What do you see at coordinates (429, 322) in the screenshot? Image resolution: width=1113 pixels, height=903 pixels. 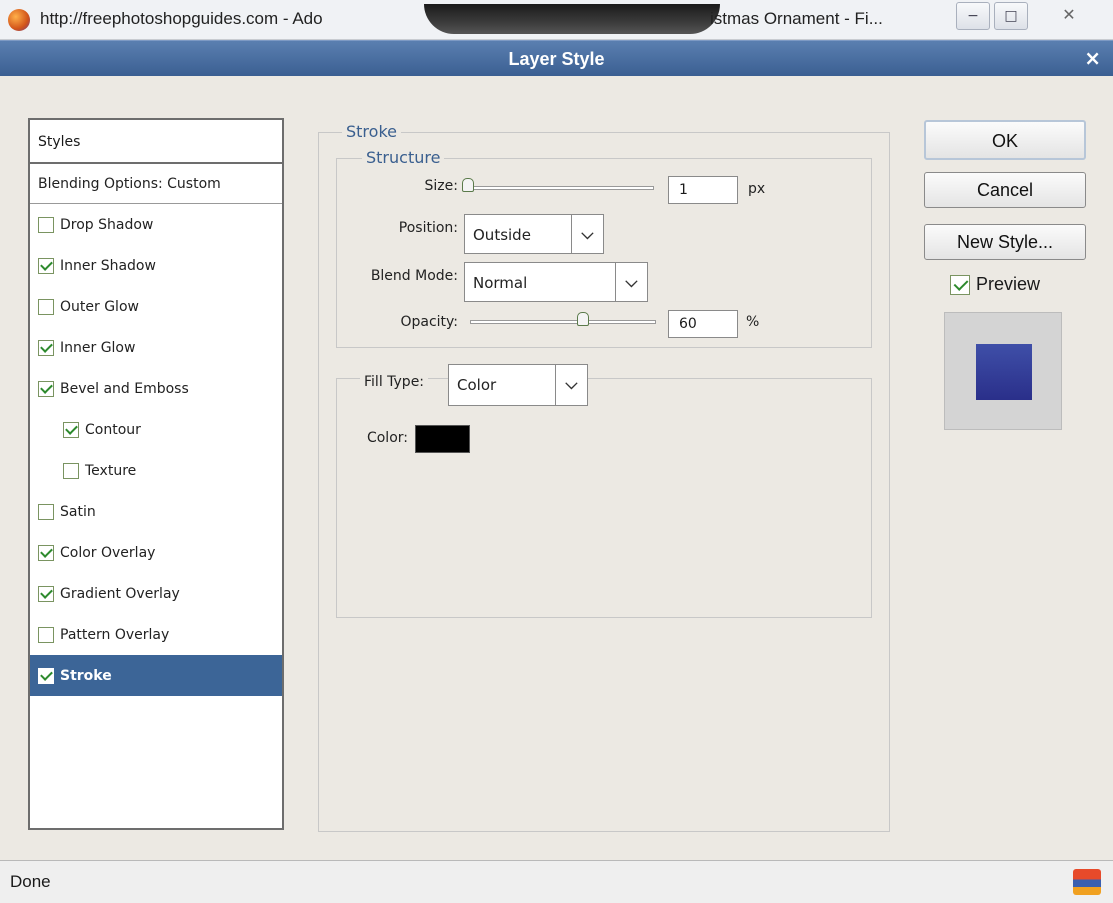 I see `opacity-label: Opacity:` at bounding box center [429, 322].